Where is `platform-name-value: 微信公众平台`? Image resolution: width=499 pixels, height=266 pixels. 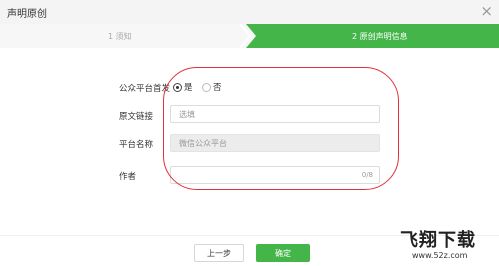
platform-name-value: 微信公众平台 is located at coordinates (203, 143).